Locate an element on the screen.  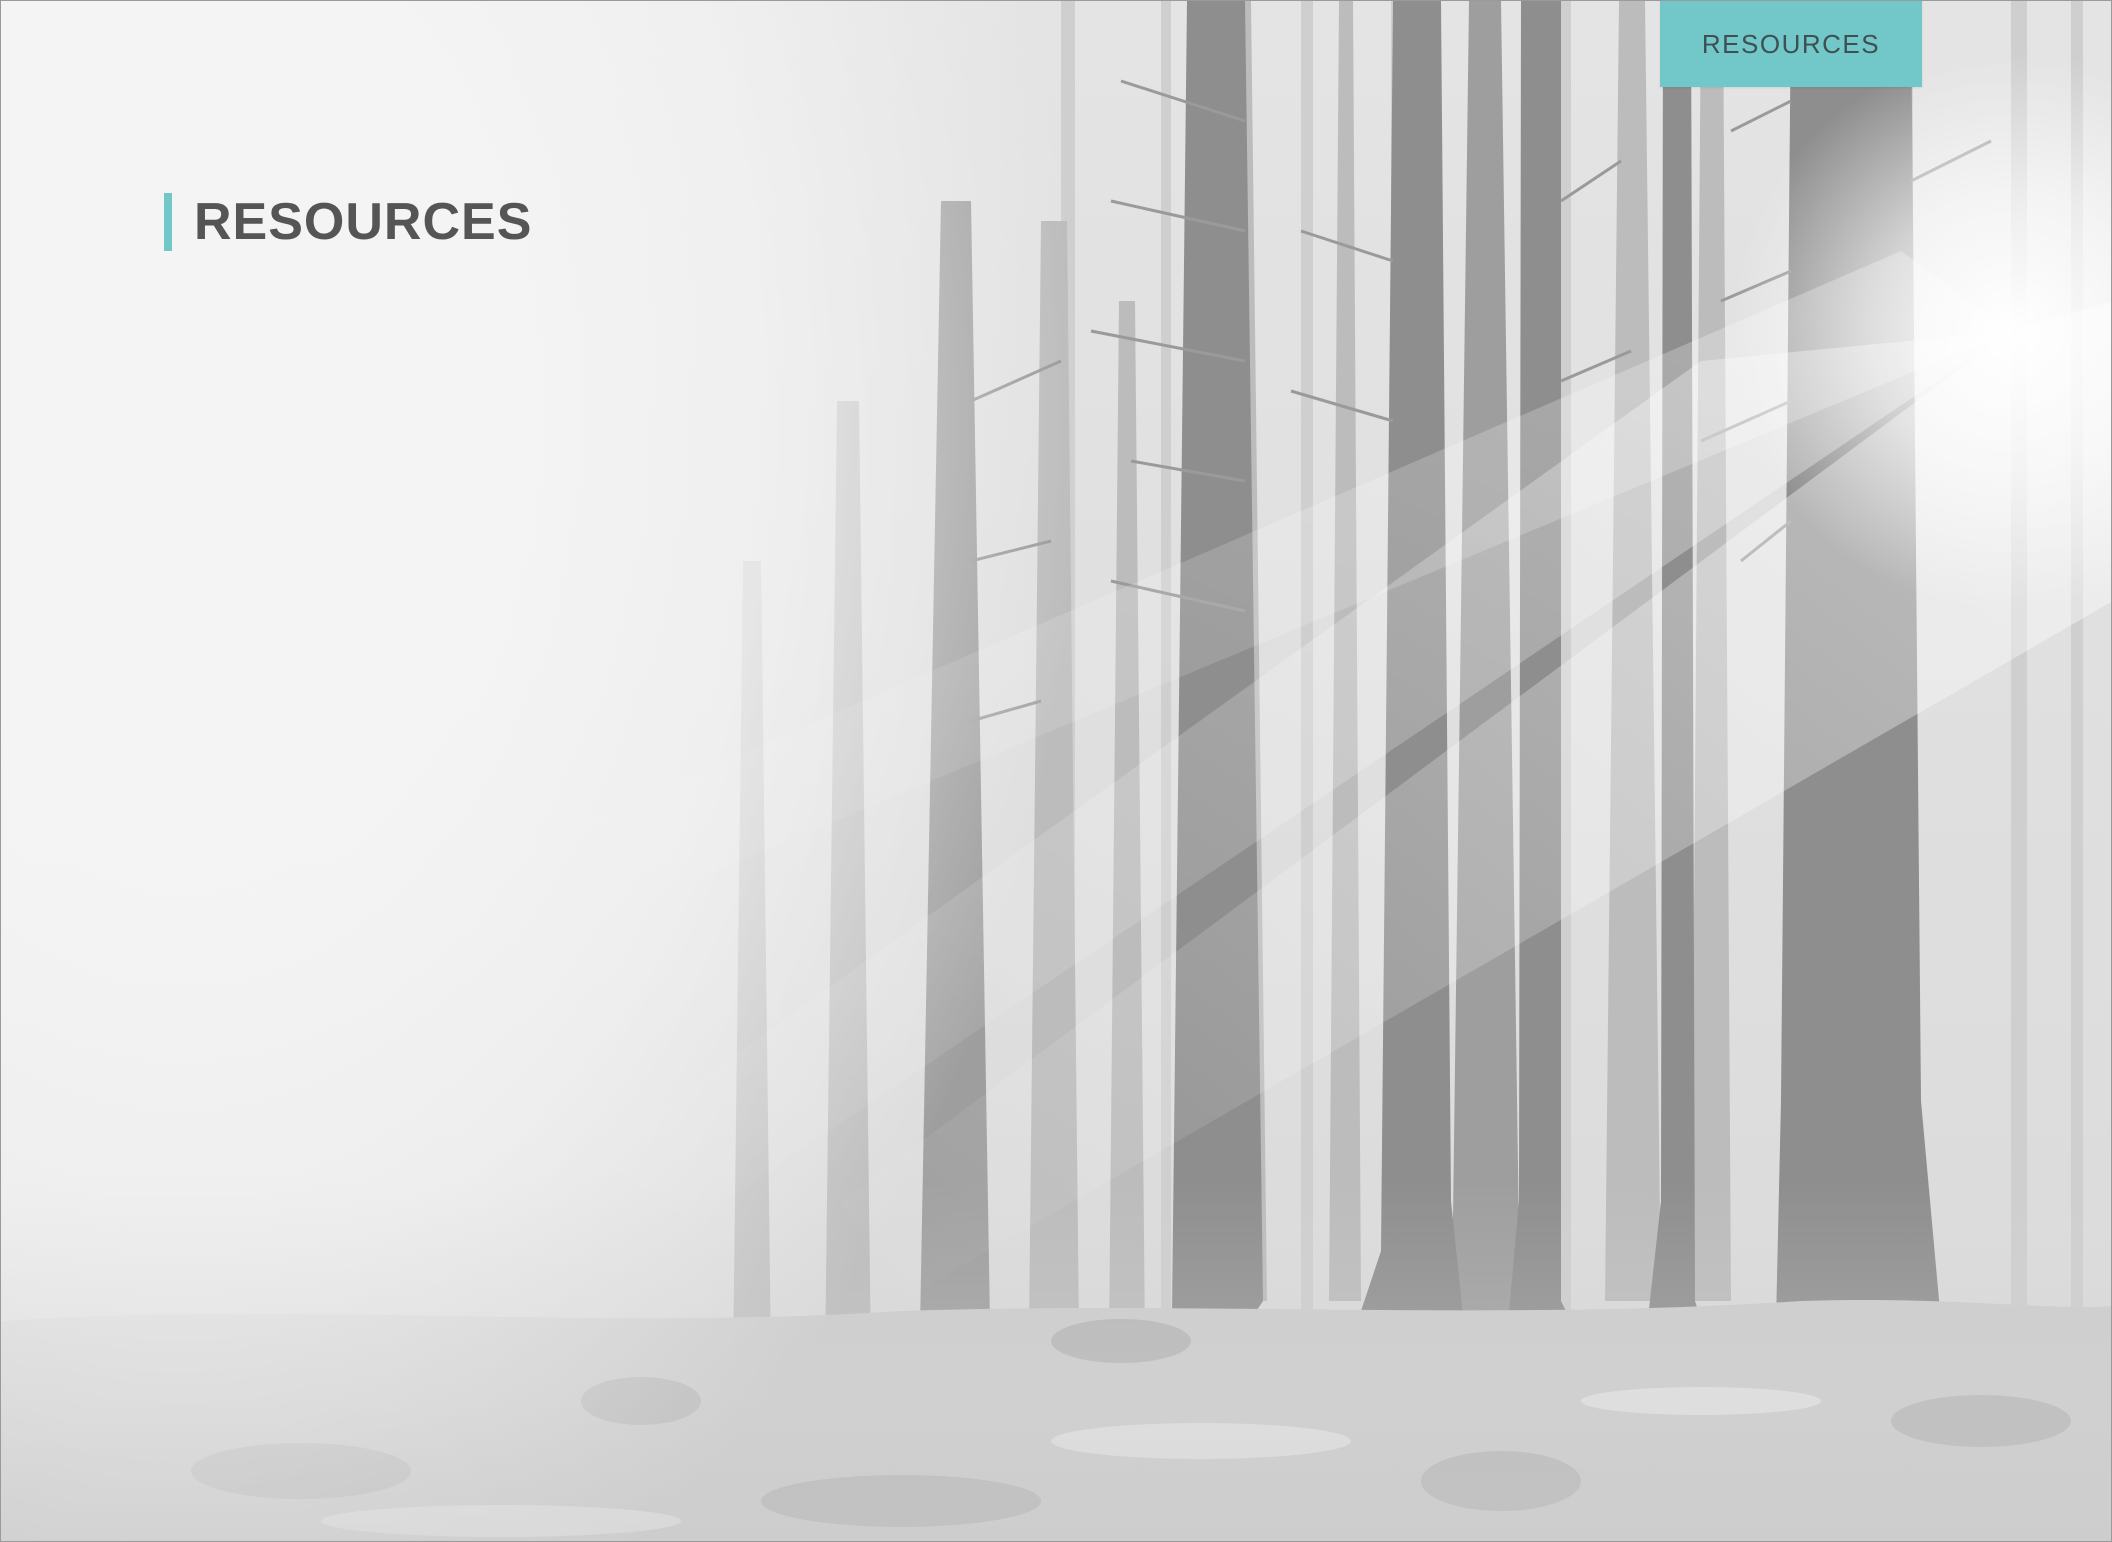
resources-tab: RESOURCES is located at coordinates (1791, 44).